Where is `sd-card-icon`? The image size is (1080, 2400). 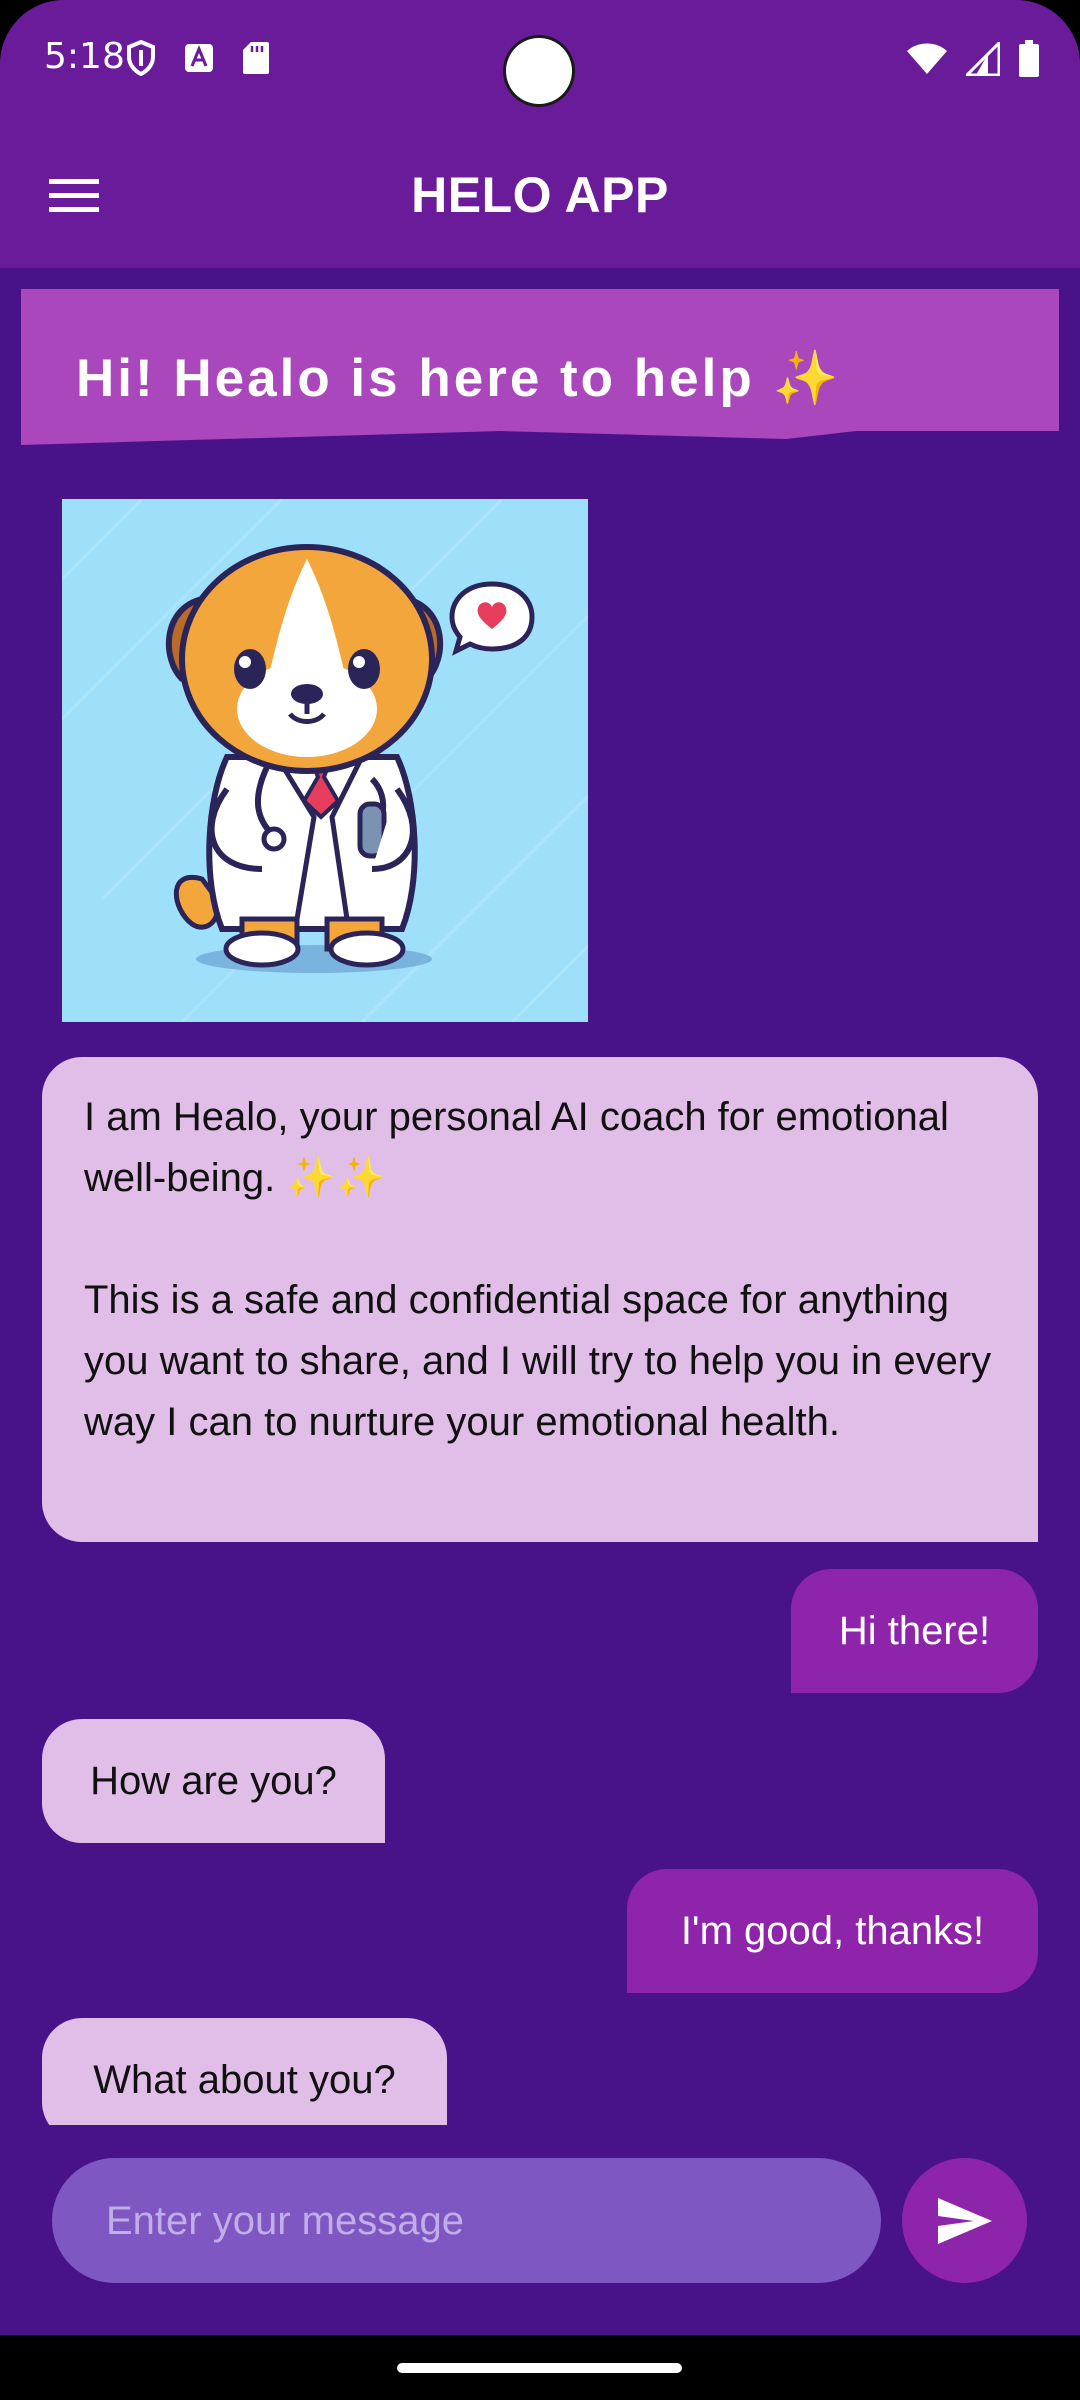 sd-card-icon is located at coordinates (256, 58).